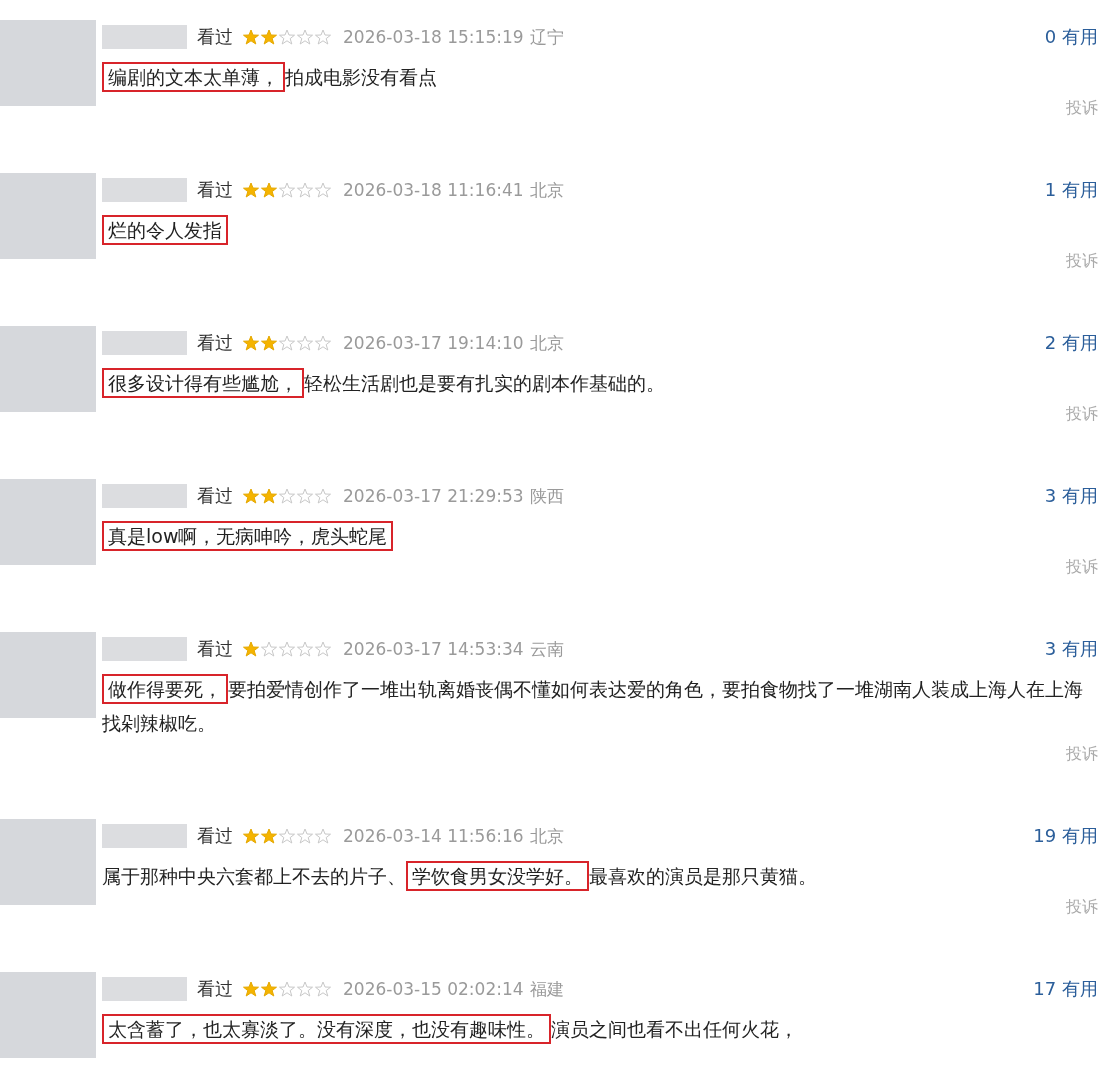 The image size is (1108, 1080). Describe the element at coordinates (1071, 343) in the screenshot. I see `useful-count: 2 有用` at that location.